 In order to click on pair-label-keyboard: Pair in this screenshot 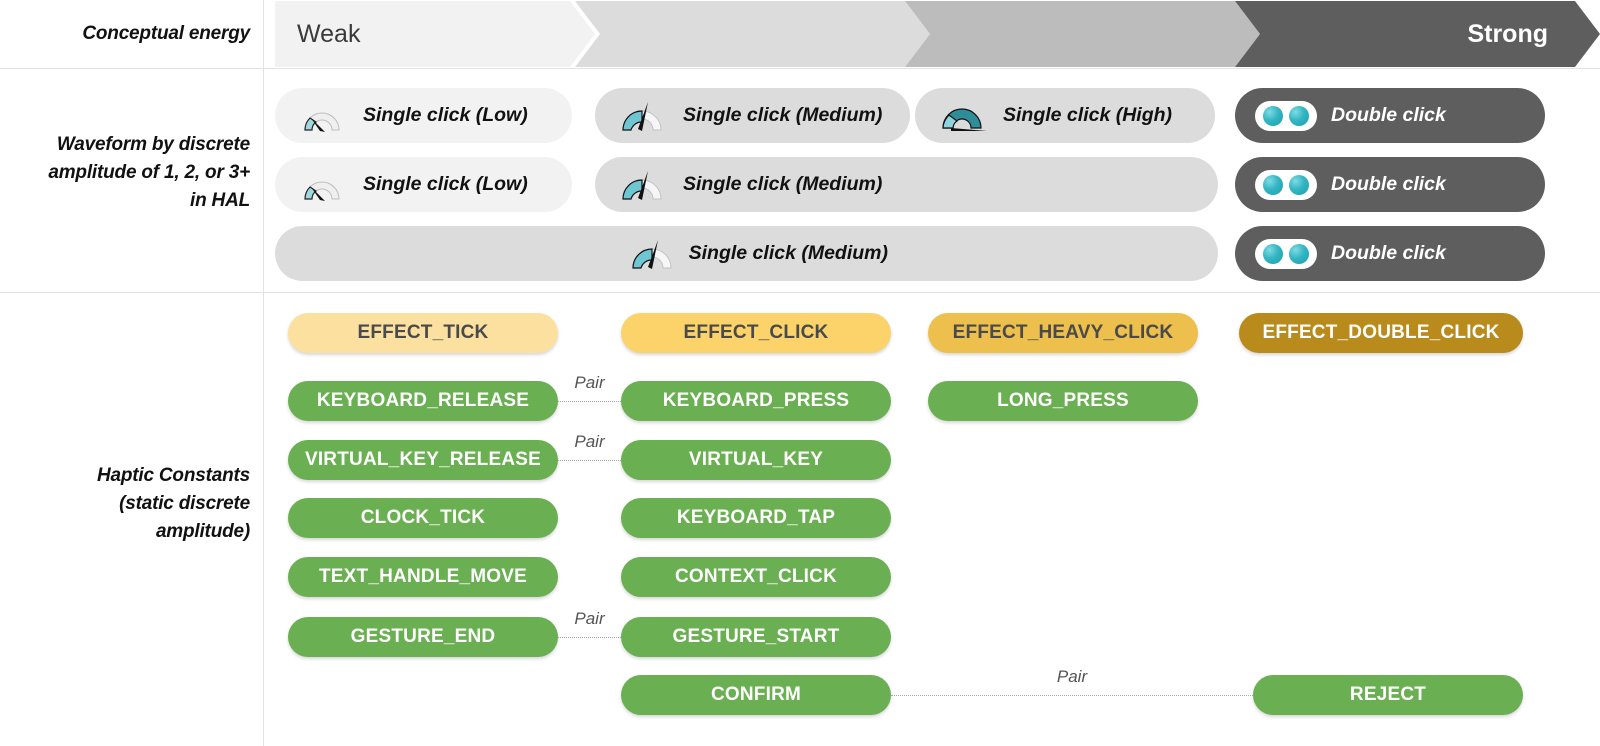, I will do `click(589, 382)`.